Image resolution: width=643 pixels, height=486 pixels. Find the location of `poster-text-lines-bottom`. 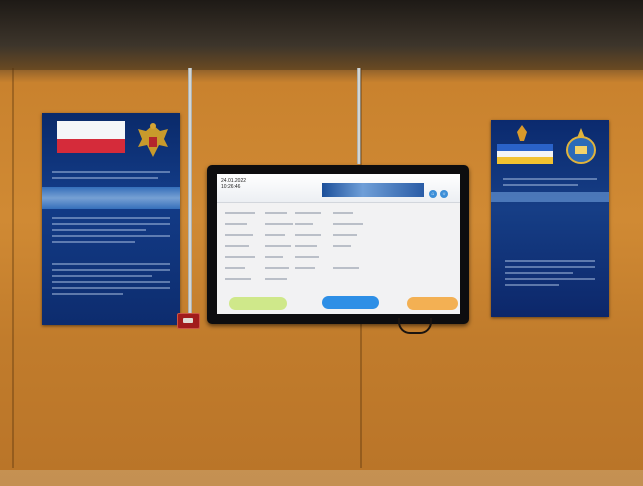

poster-text-lines-bottom is located at coordinates (111, 281).